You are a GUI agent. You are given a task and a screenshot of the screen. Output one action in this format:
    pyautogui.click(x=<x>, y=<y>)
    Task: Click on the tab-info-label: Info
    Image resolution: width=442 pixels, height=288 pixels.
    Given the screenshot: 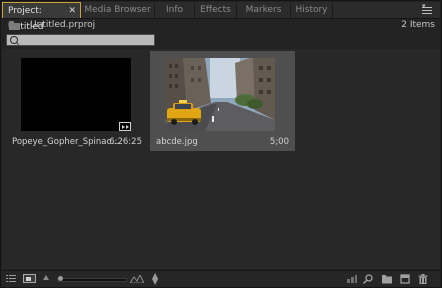 What is the action you would take?
    pyautogui.click(x=174, y=10)
    